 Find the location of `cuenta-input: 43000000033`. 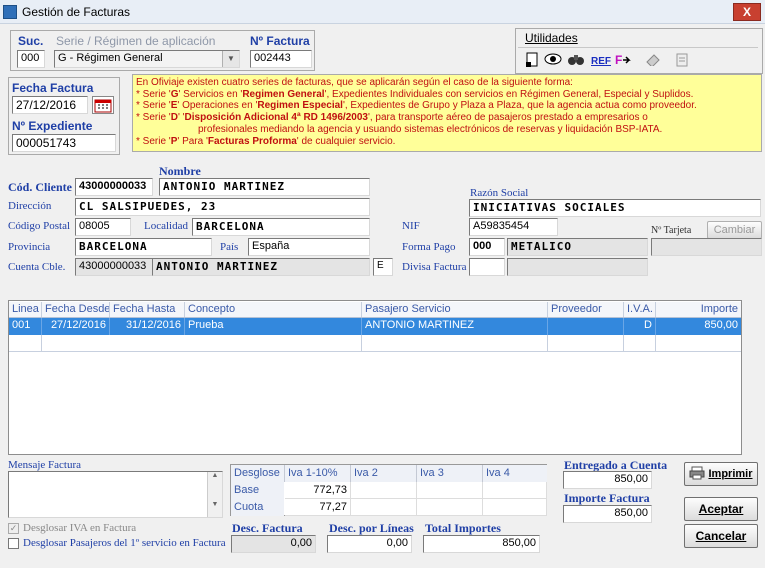

cuenta-input: 43000000033 is located at coordinates (114, 267).